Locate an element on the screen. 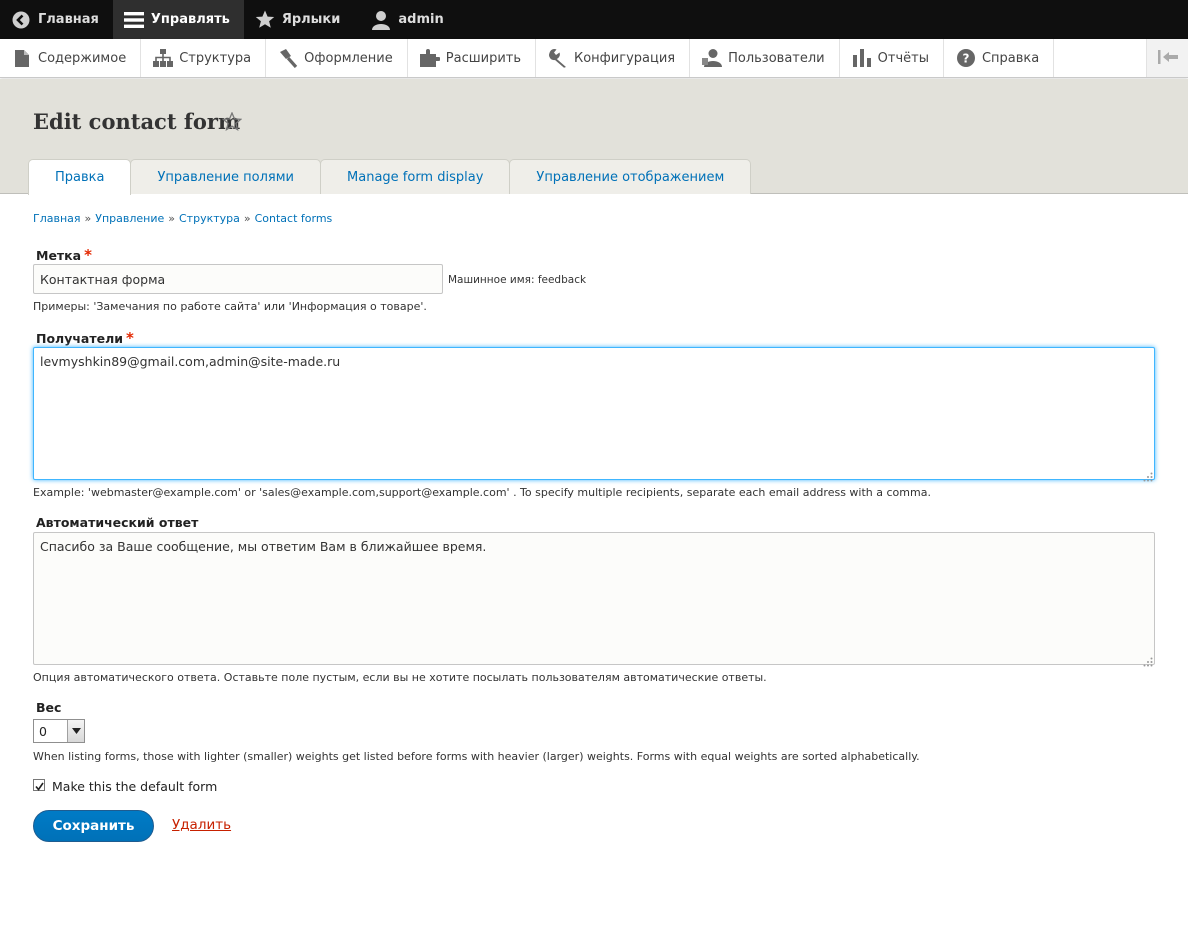  tray-item-label: Отчёты is located at coordinates (903, 58).